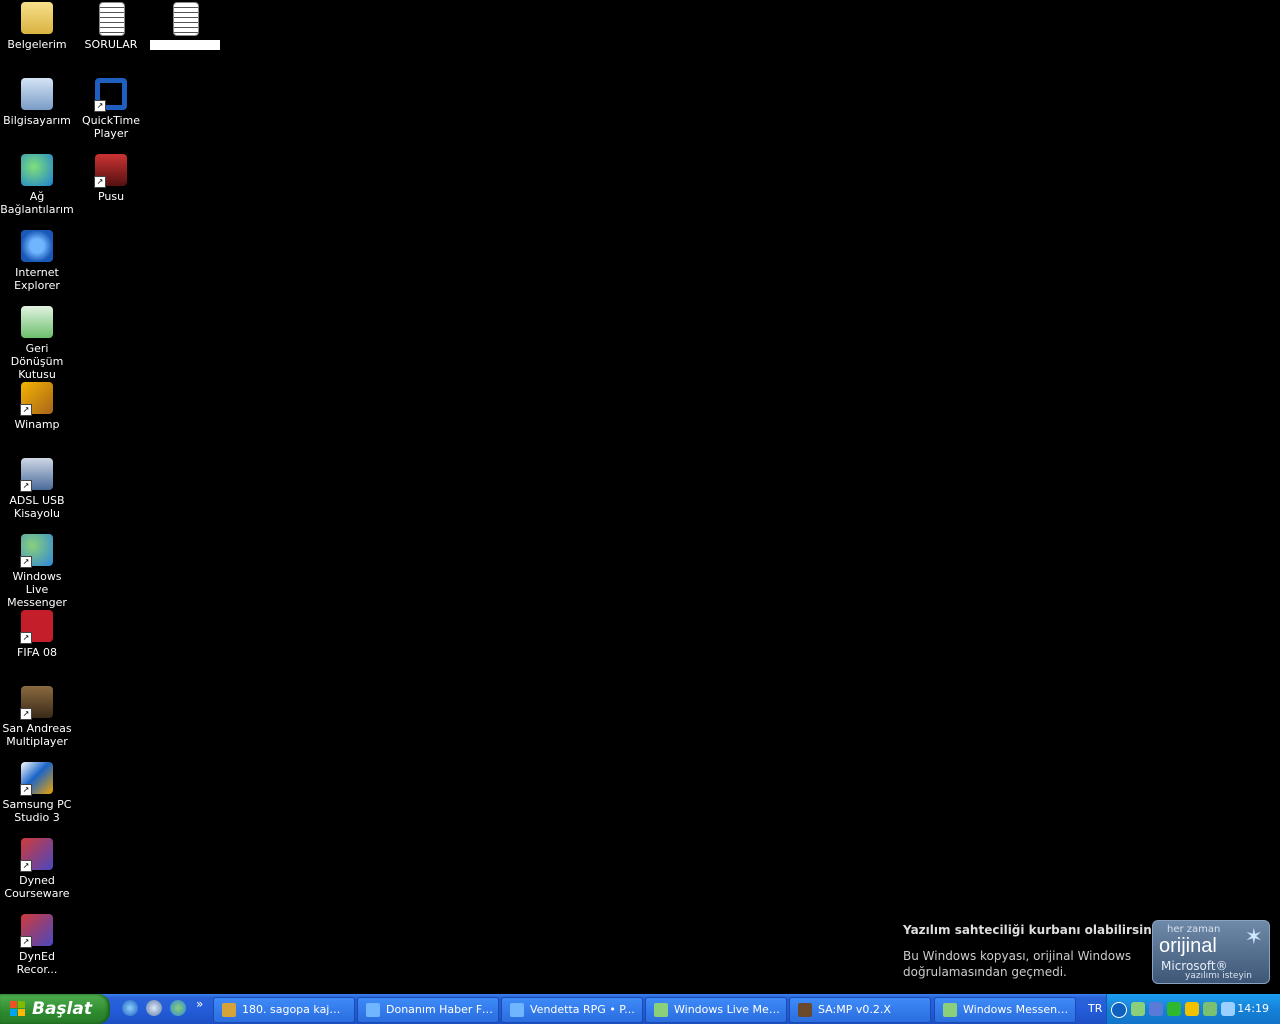 The image size is (1280, 1024). I want to click on taskbar-button-samp: SA:MP v0.2.X, so click(860, 1010).